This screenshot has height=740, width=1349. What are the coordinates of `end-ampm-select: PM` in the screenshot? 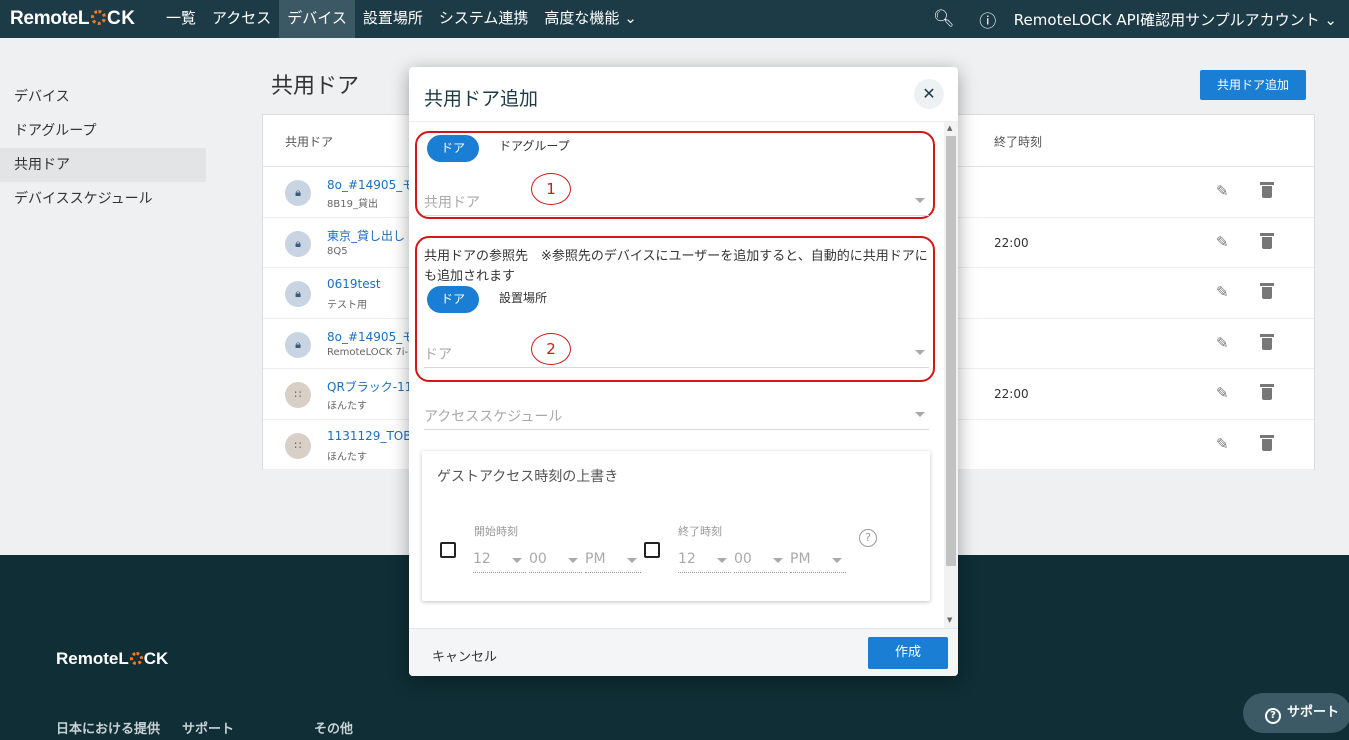 It's located at (818, 562).